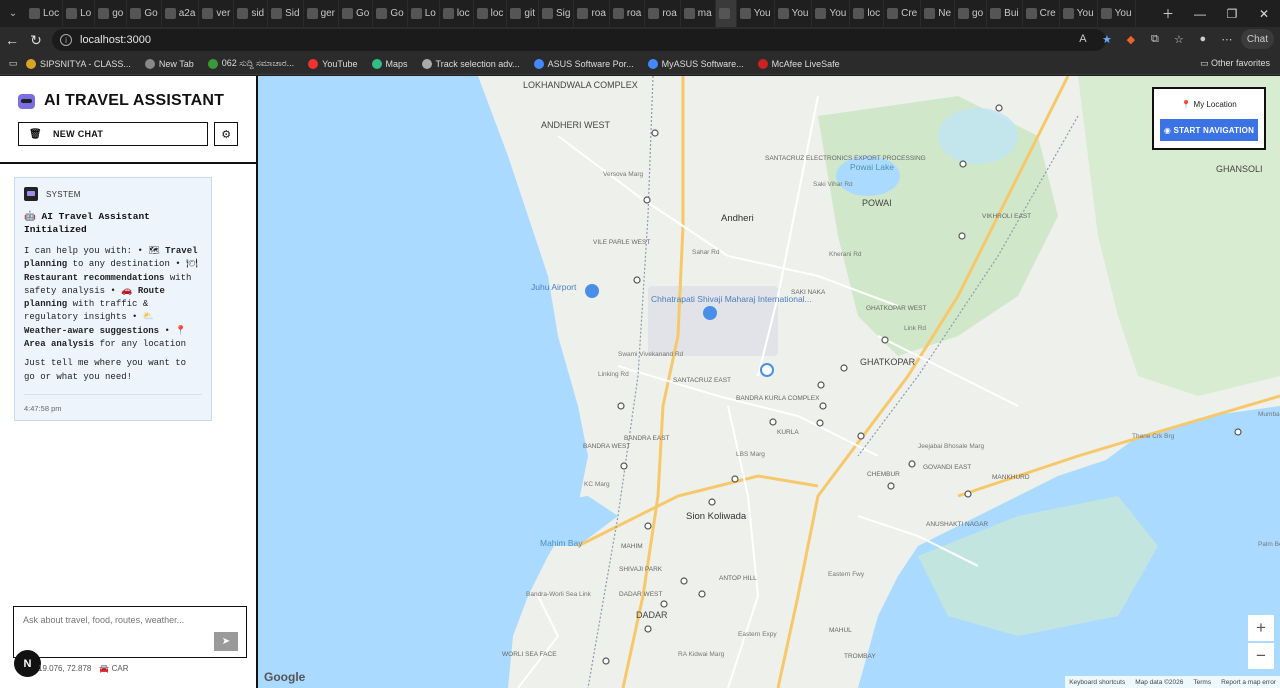  I want to click on new-chat-button: 🗑 NEW CHAT, so click(113, 134).